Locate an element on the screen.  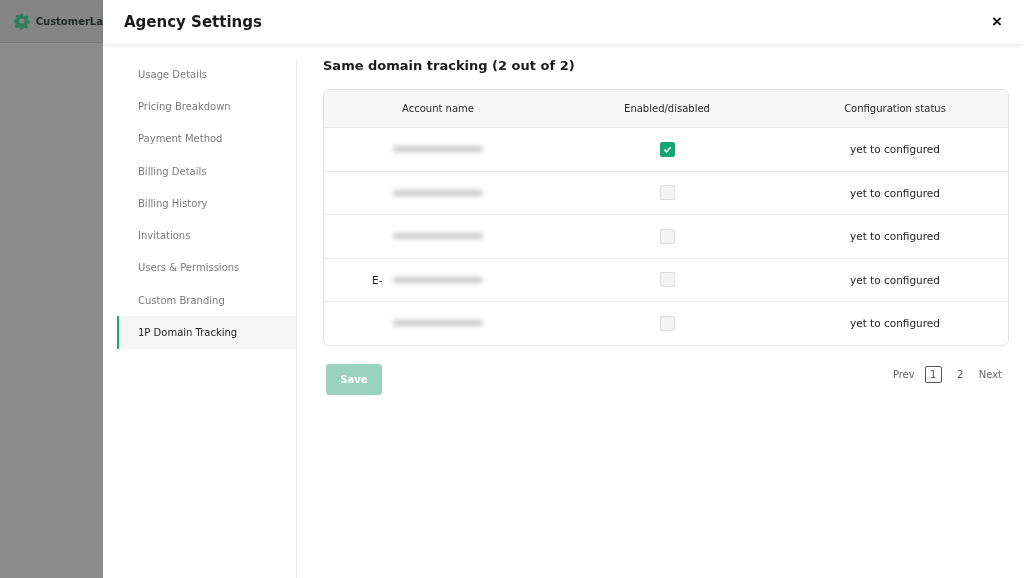
page-button: 1 is located at coordinates (933, 374).